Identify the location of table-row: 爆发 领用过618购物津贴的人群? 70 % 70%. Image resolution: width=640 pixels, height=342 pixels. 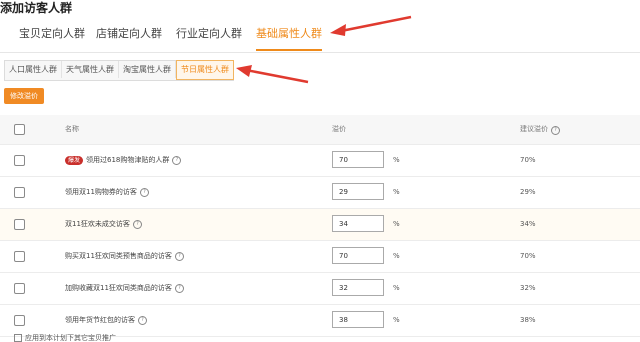
(320, 161).